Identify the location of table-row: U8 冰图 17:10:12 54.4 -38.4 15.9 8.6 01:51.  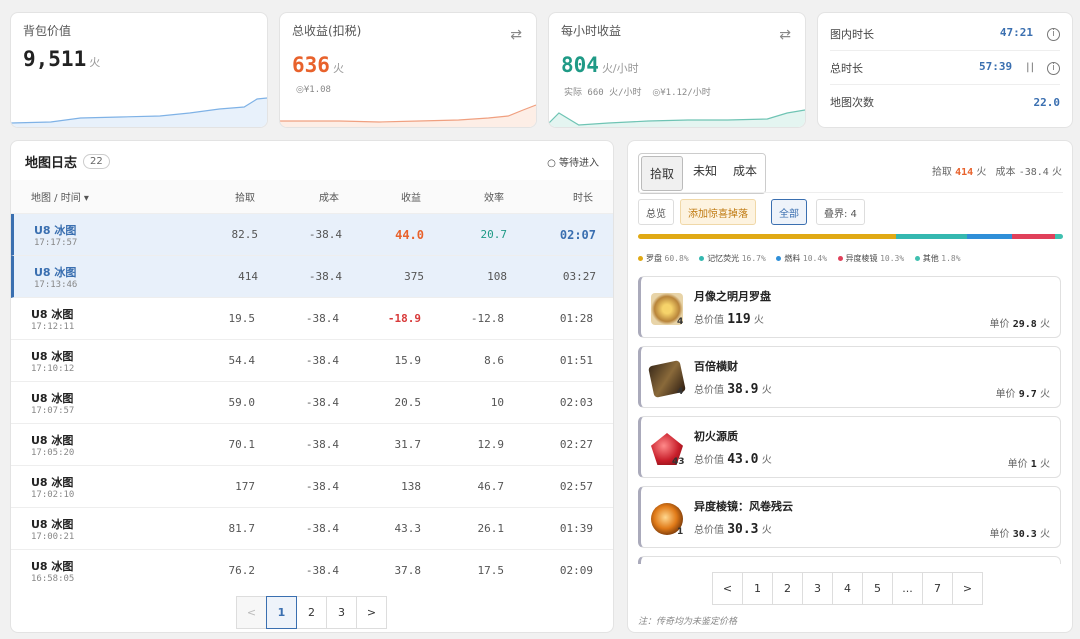
(312, 361).